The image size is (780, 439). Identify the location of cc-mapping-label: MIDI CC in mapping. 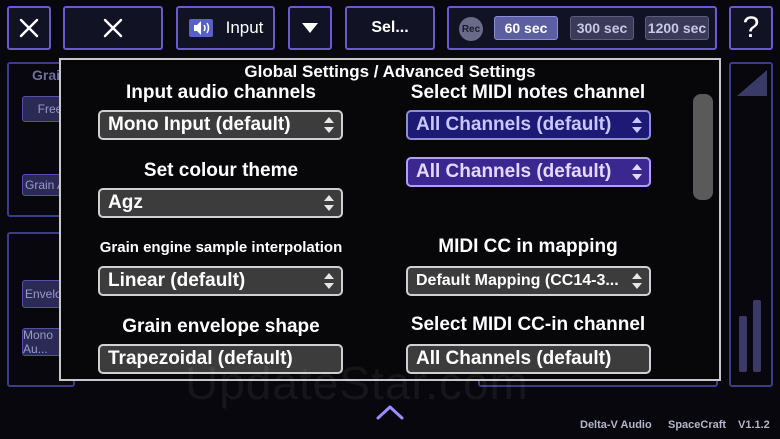
(528, 246).